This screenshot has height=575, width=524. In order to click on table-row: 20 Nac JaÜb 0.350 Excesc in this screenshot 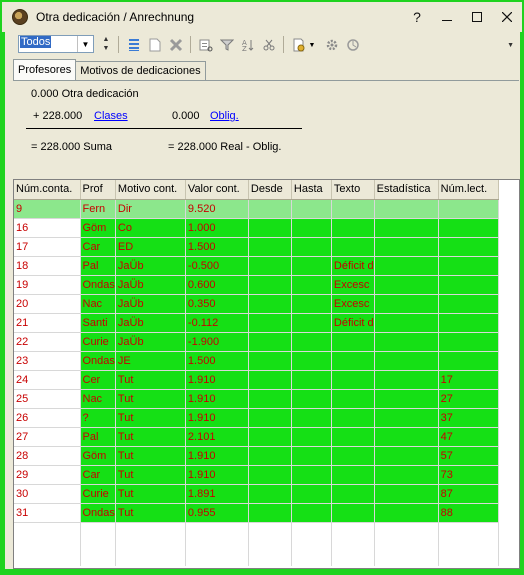, I will do `click(256, 304)`.